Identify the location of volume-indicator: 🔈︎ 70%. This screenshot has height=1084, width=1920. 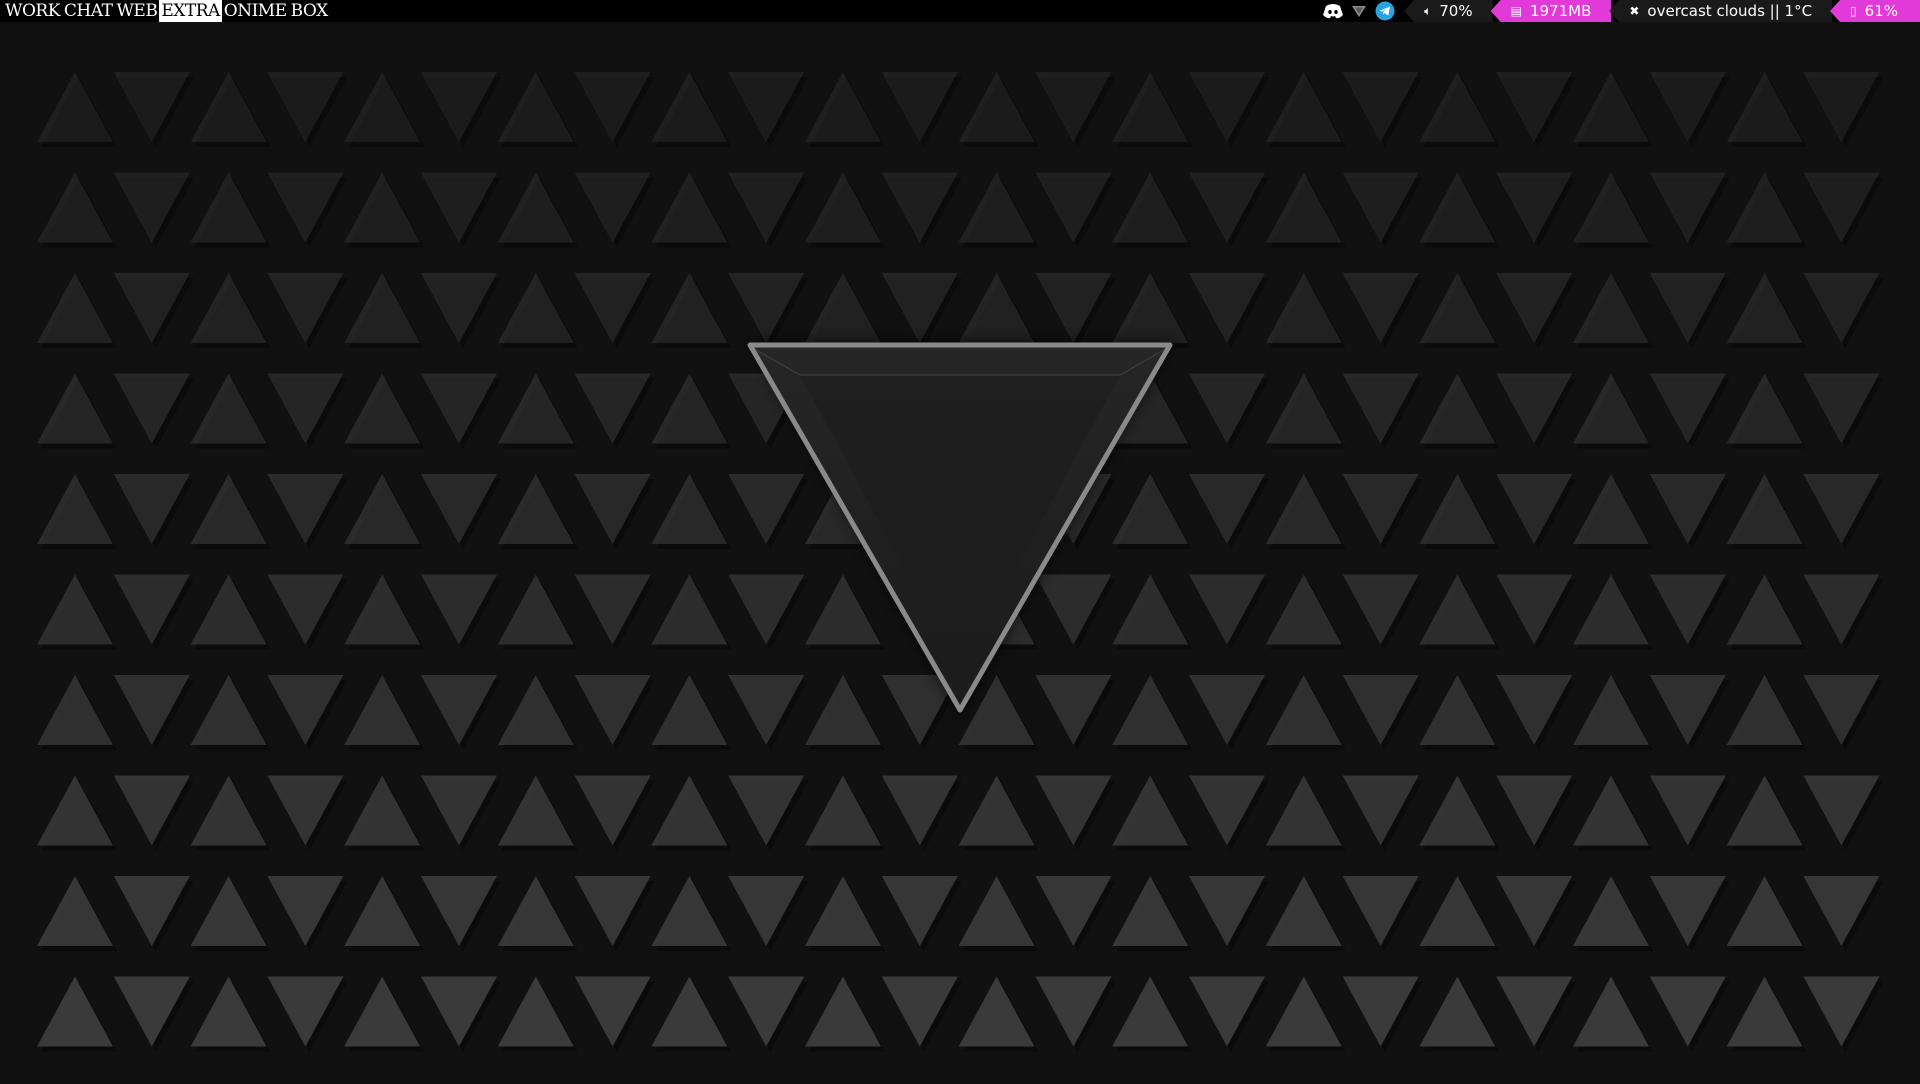
(1448, 11).